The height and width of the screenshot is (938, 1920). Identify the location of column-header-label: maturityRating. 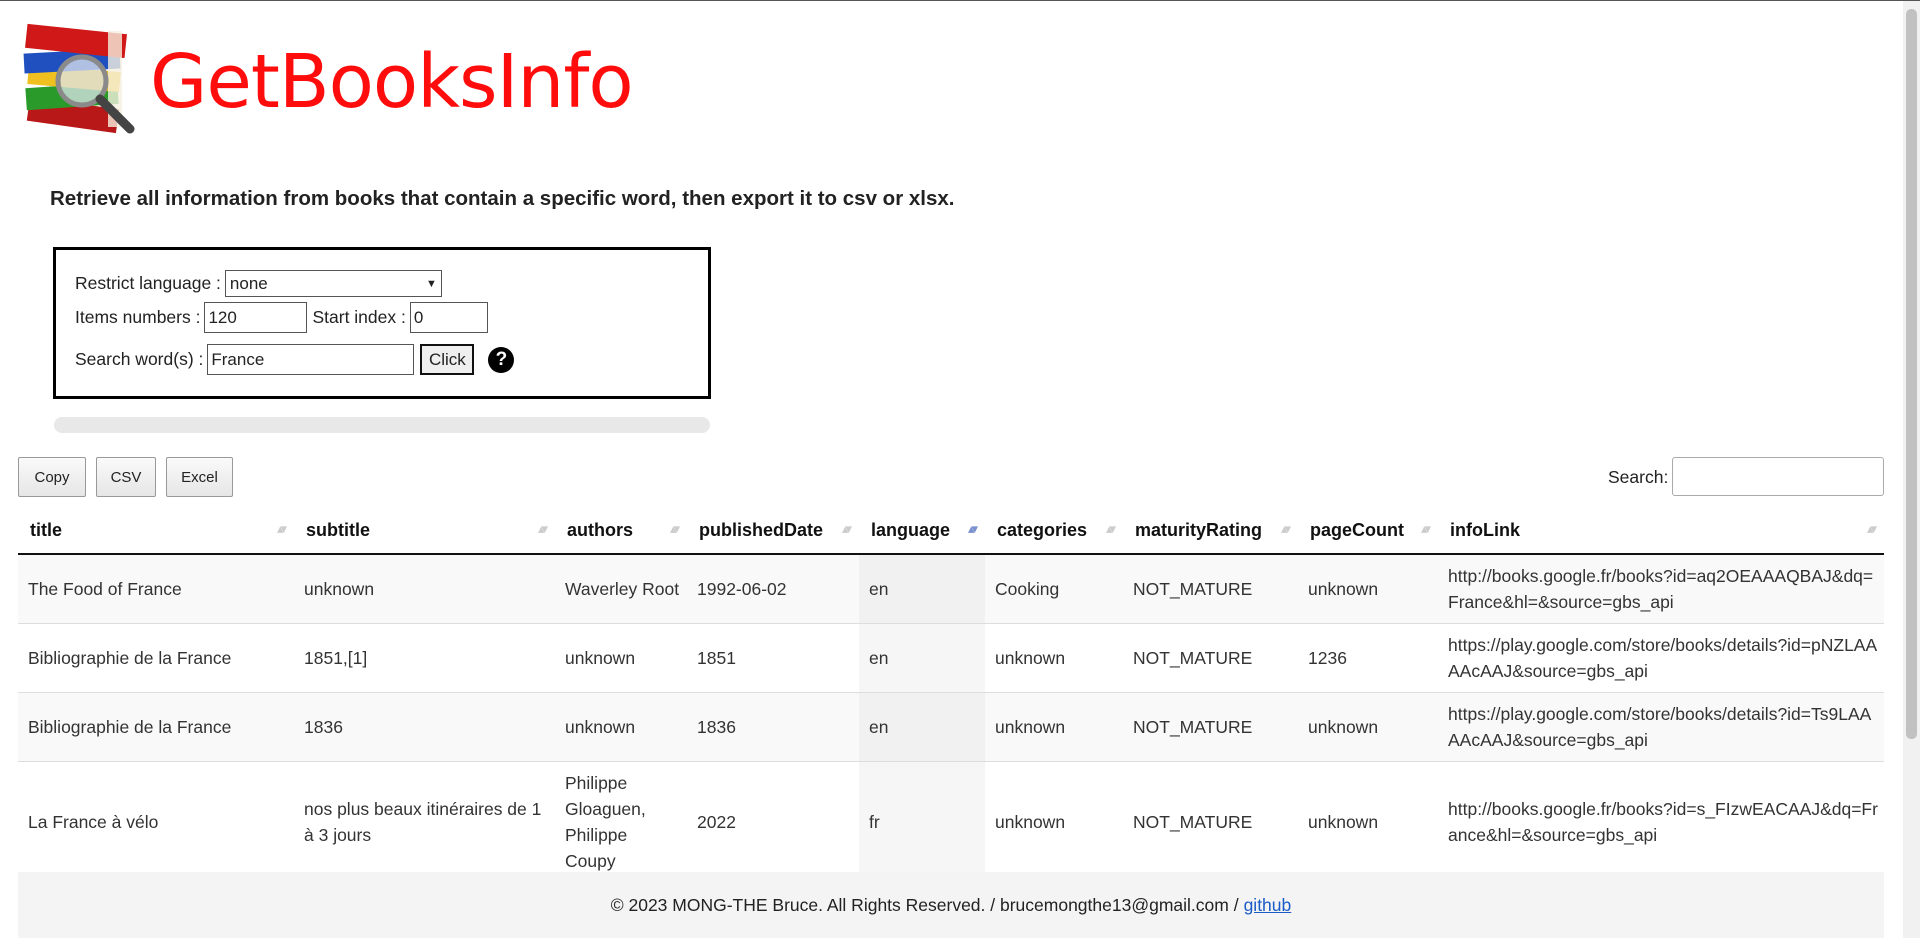
(1199, 529).